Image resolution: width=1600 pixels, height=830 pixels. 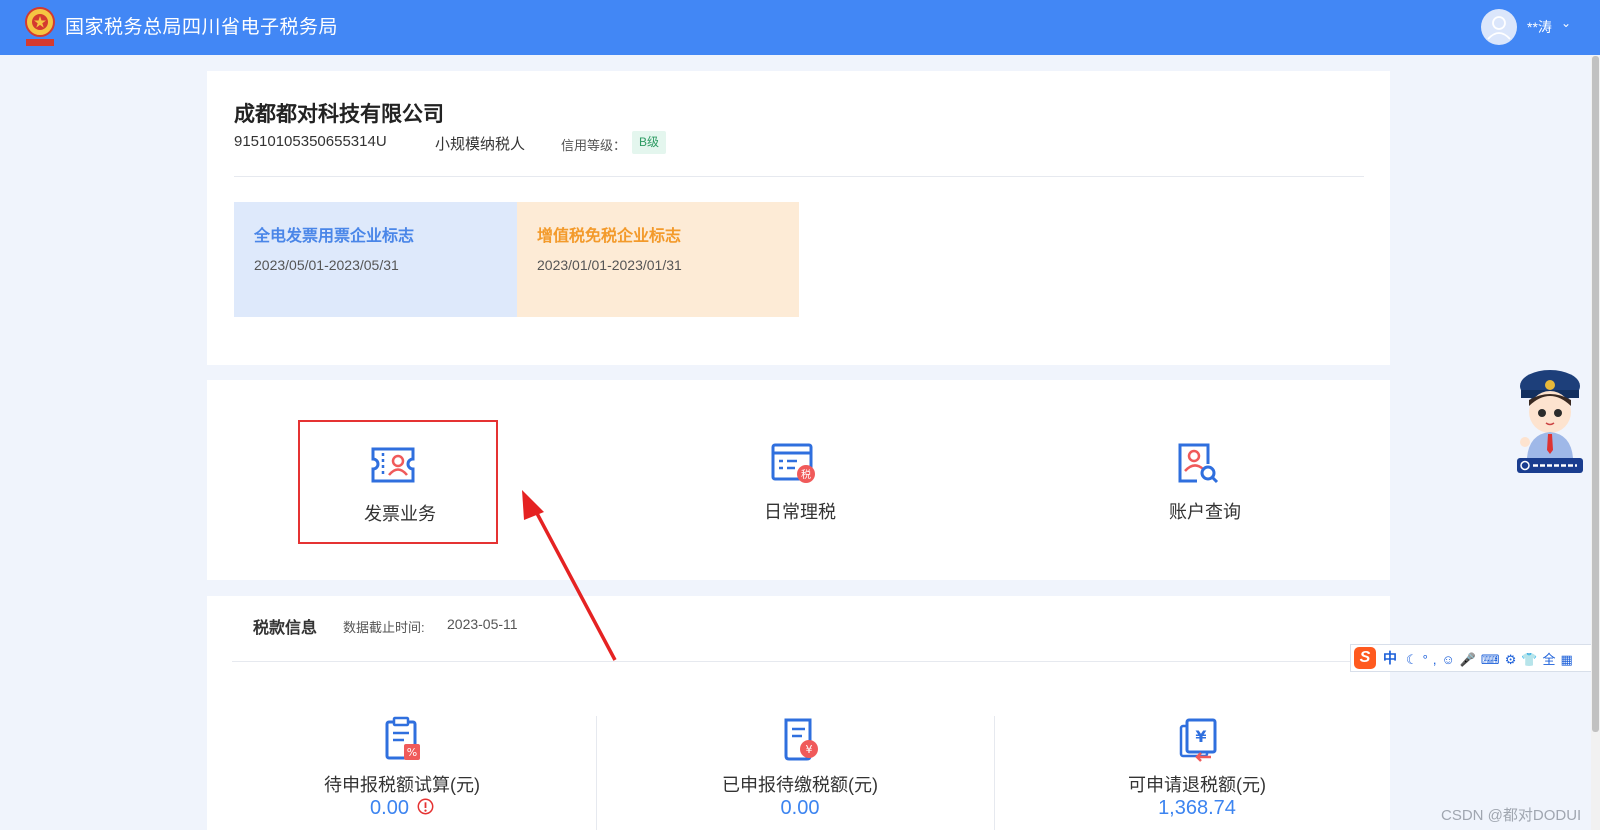 What do you see at coordinates (285, 628) in the screenshot?
I see `tax-info-title: 税款信息` at bounding box center [285, 628].